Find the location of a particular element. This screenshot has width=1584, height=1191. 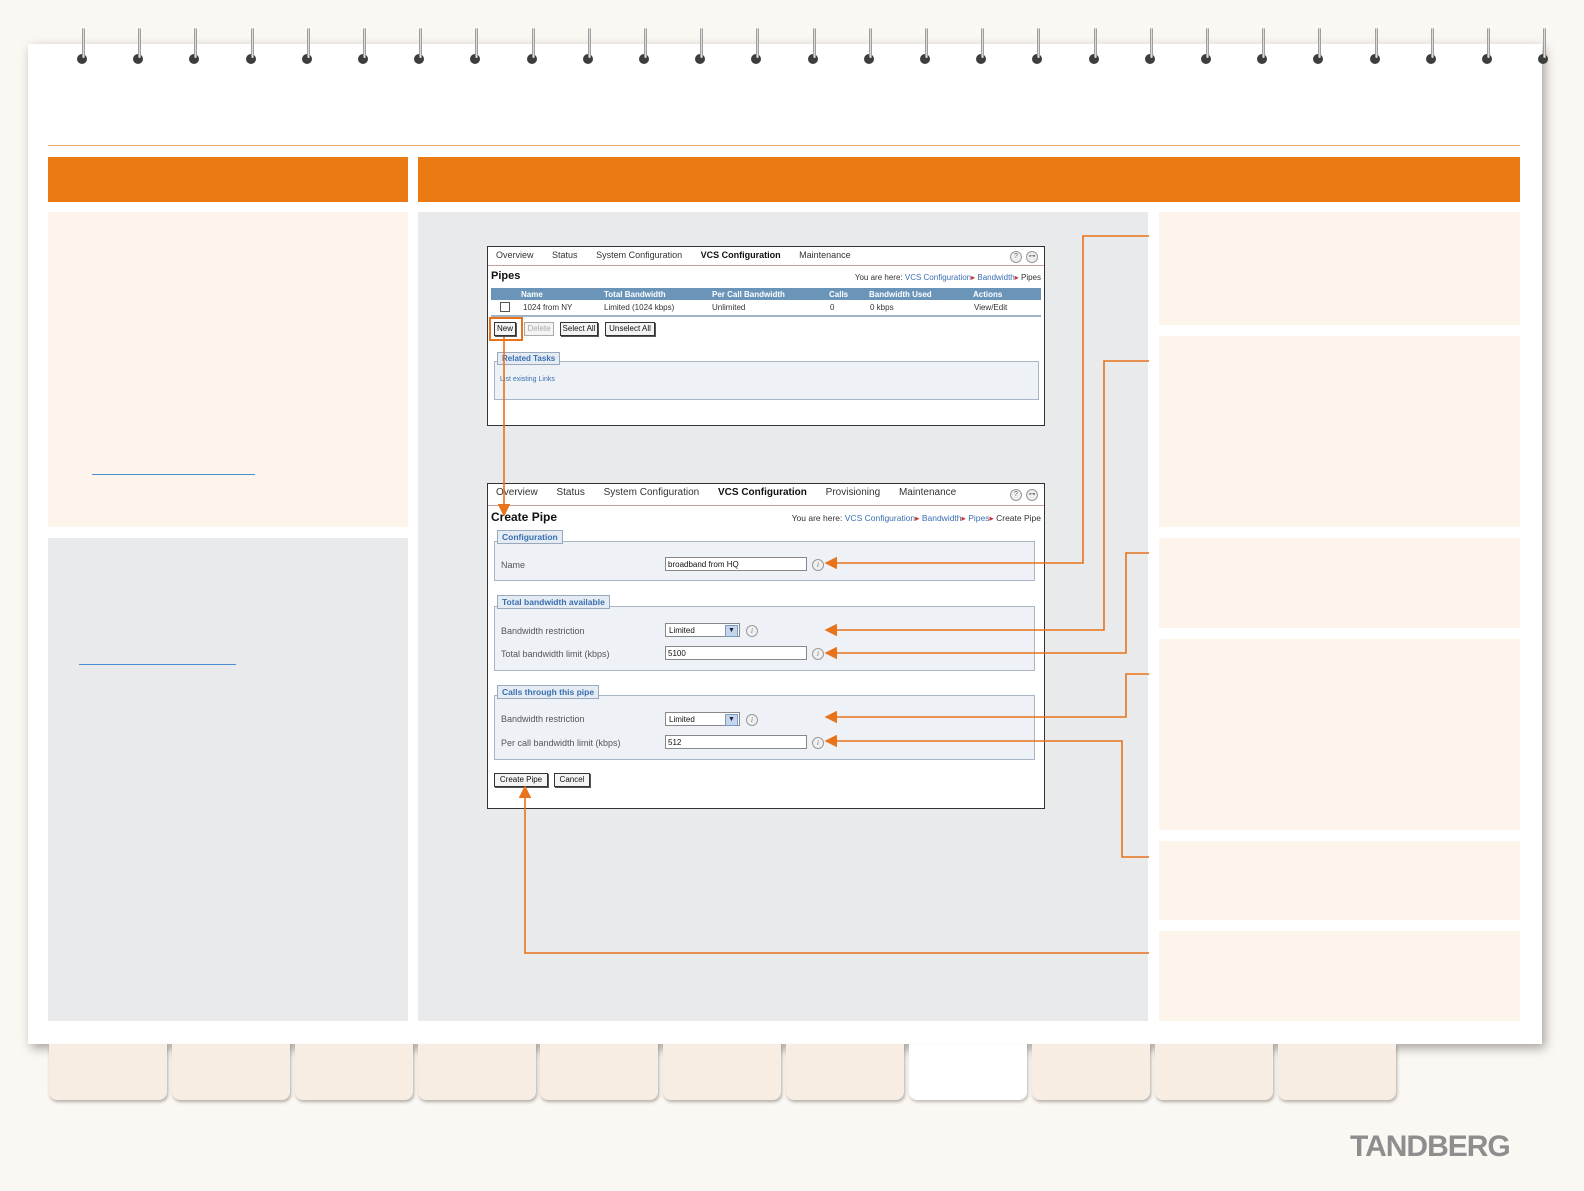

callout-call-limit is located at coordinates (986, 796).